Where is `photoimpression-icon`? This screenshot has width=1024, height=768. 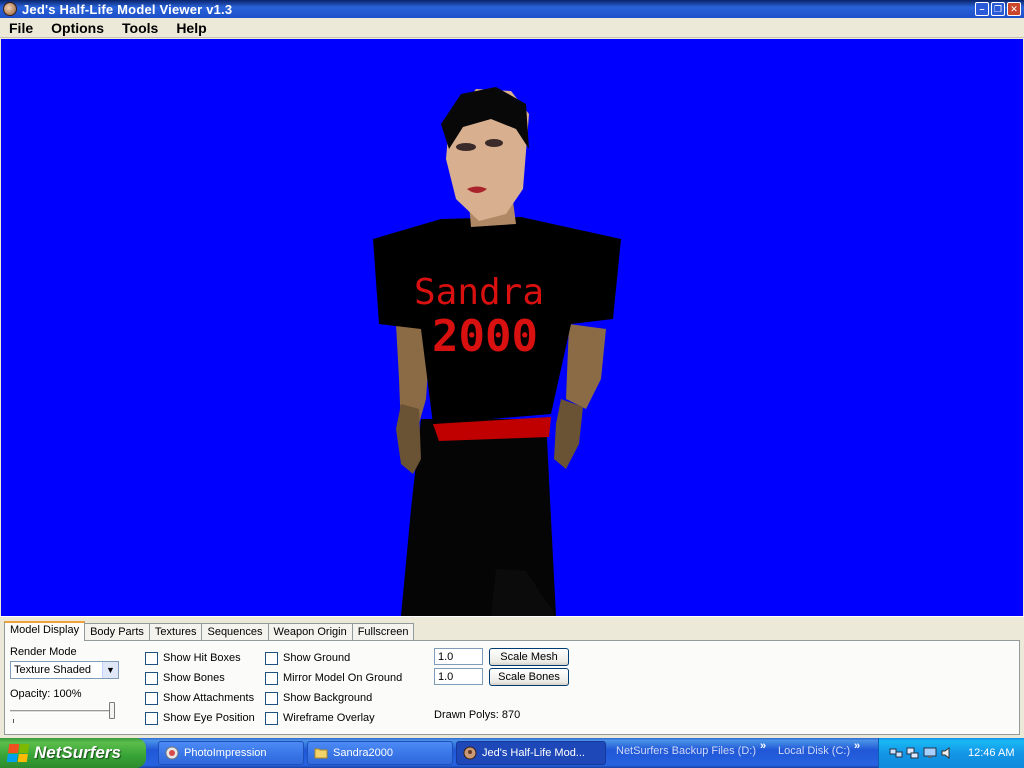 photoimpression-icon is located at coordinates (172, 753).